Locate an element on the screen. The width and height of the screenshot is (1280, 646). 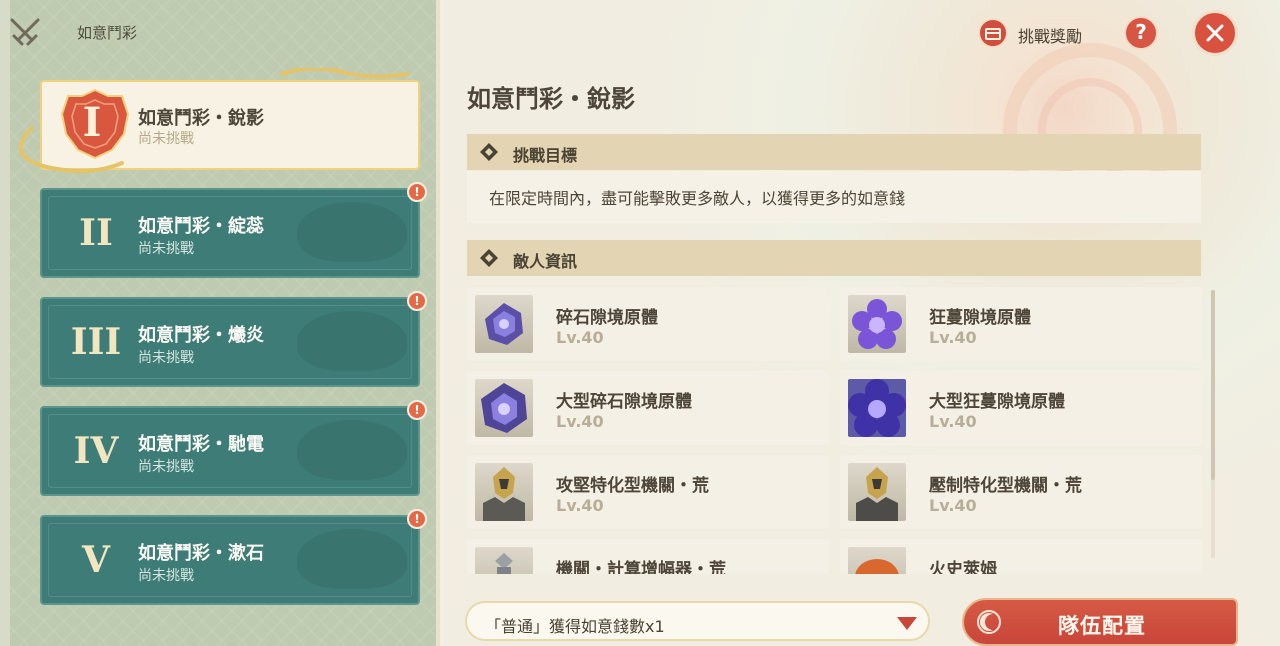
enemy-card: 大型狂蔓隙境原體 Lv.40 is located at coordinates (1021, 408).